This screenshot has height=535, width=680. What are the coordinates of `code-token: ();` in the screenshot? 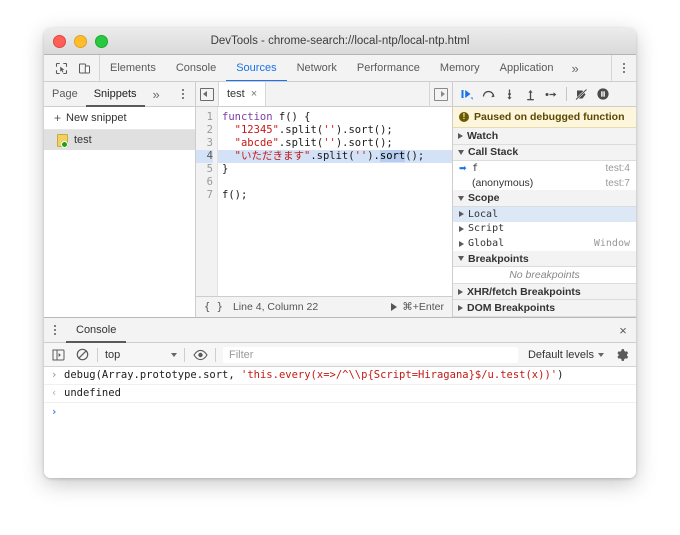 It's located at (415, 156).